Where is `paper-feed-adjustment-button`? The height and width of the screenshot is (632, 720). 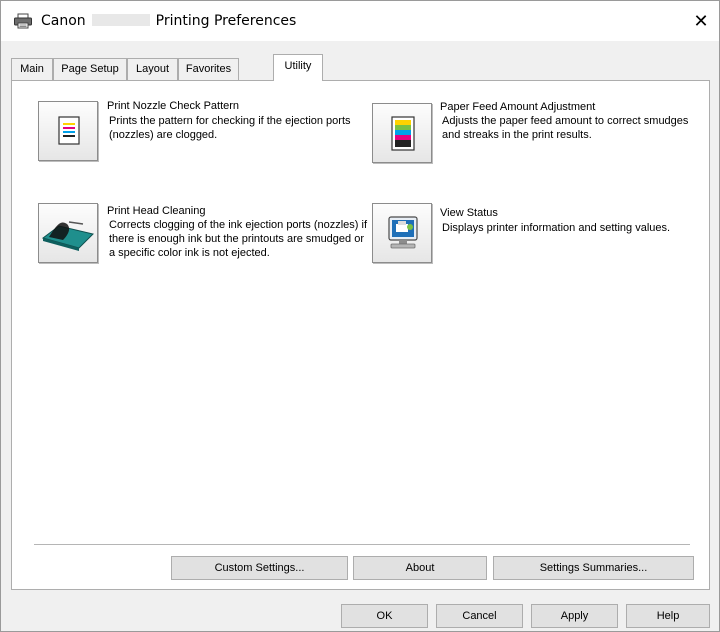
paper-feed-adjustment-button is located at coordinates (402, 133).